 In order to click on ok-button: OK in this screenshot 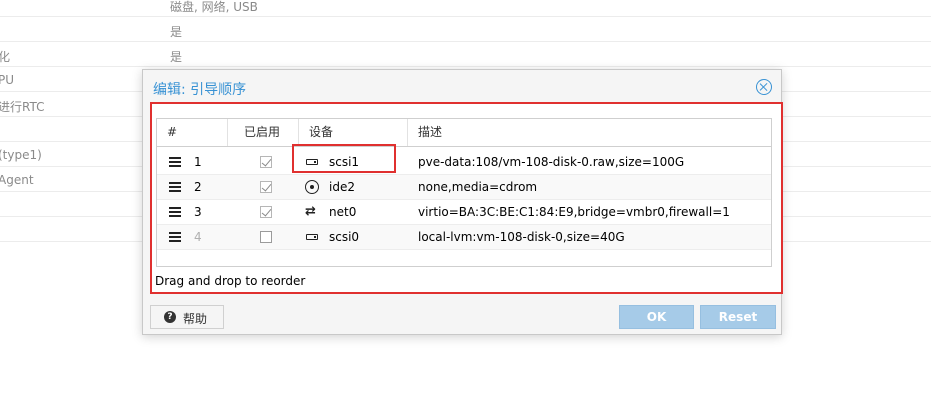, I will do `click(656, 317)`.